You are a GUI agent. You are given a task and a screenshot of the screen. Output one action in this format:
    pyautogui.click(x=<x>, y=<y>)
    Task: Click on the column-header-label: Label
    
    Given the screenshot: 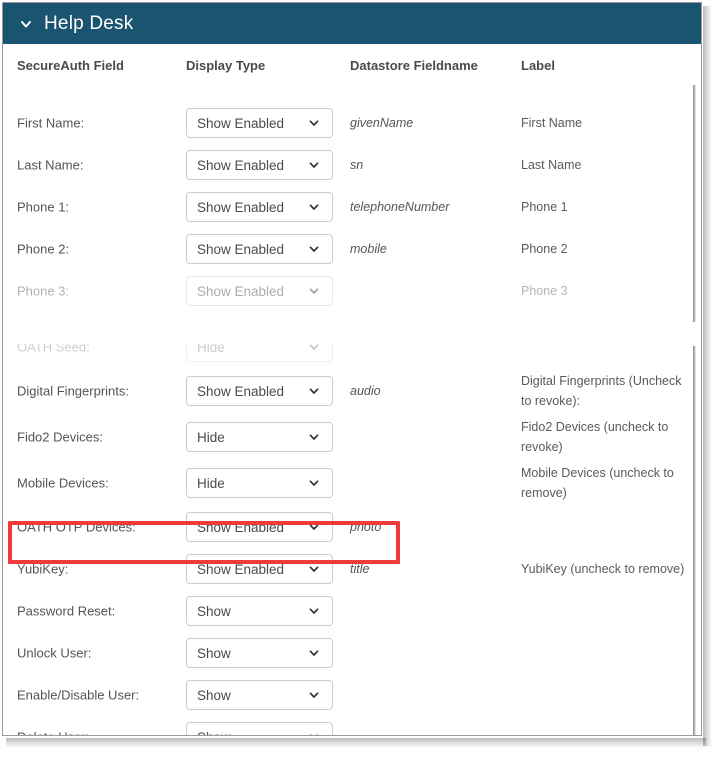 What is the action you would take?
    pyautogui.click(x=538, y=65)
    